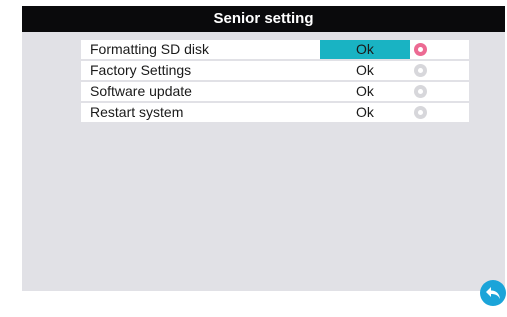 This screenshot has width=507, height=317. What do you see at coordinates (141, 91) in the screenshot?
I see `list-item-label: Software update` at bounding box center [141, 91].